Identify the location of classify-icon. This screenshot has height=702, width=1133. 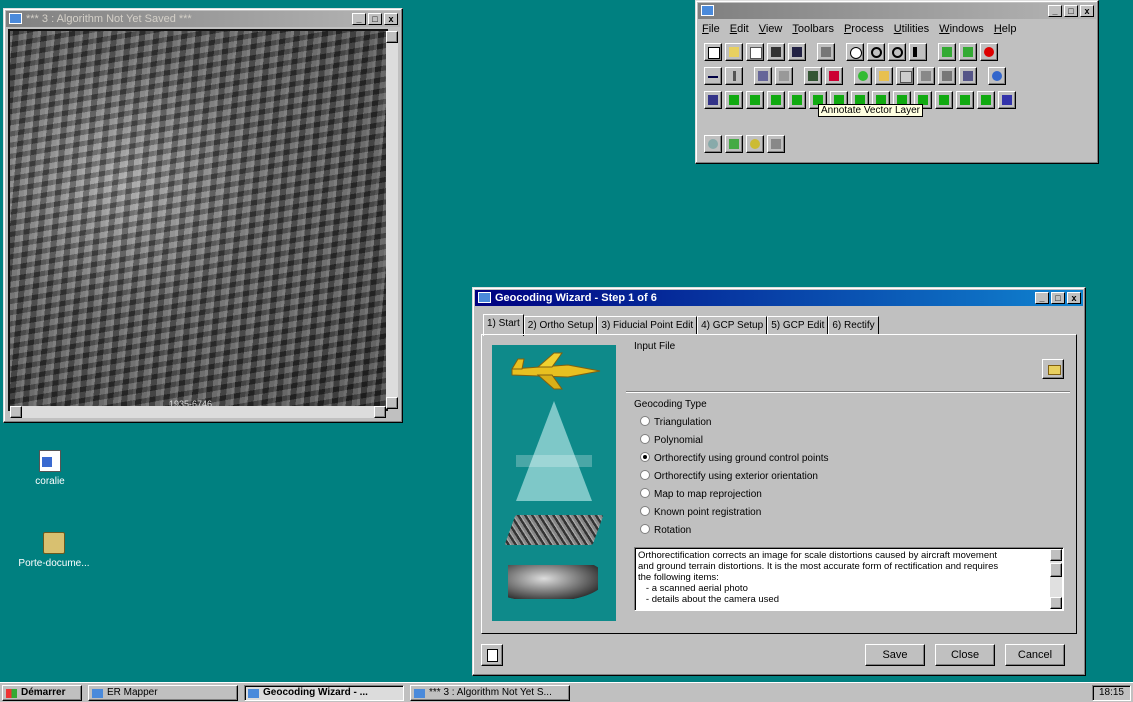
(734, 100).